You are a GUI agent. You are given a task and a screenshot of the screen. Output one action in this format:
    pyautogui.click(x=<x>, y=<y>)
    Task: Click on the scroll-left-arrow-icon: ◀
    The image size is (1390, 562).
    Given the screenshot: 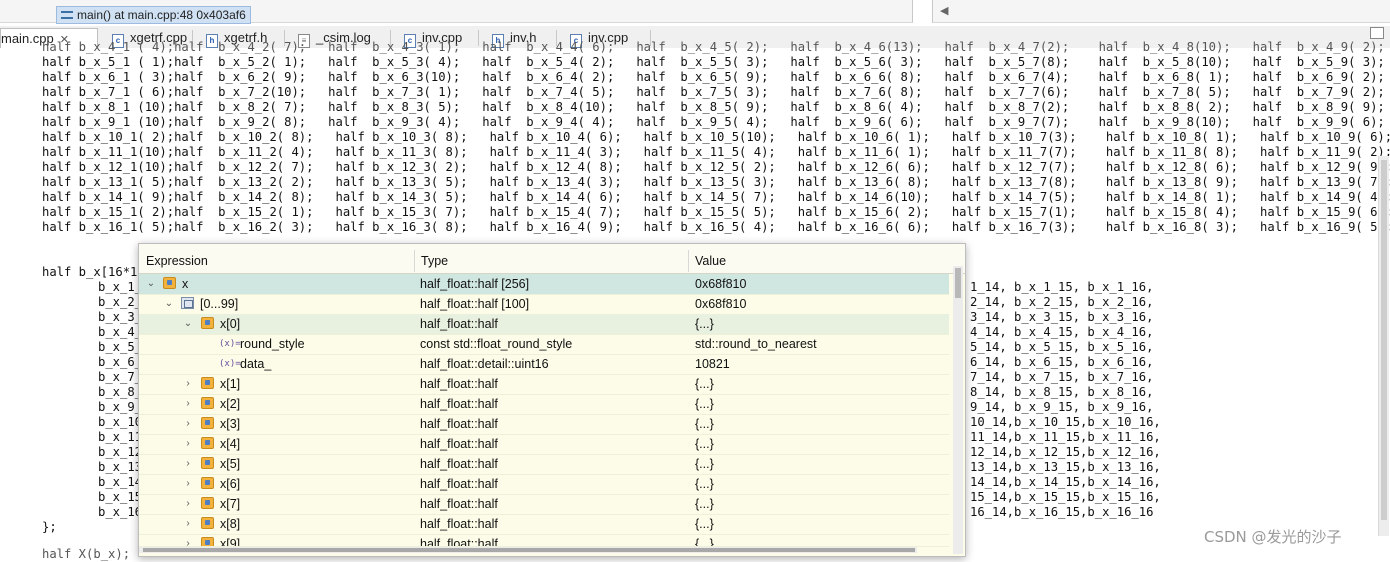 What is the action you would take?
    pyautogui.click(x=944, y=10)
    